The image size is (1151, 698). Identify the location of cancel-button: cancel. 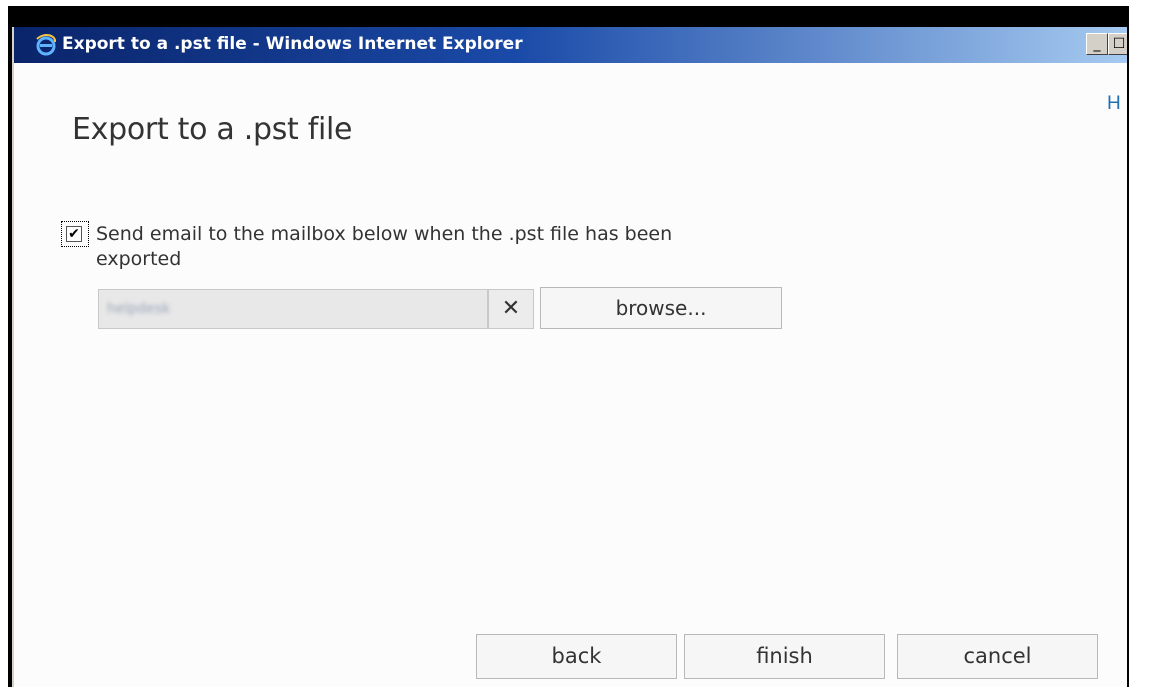
(997, 656).